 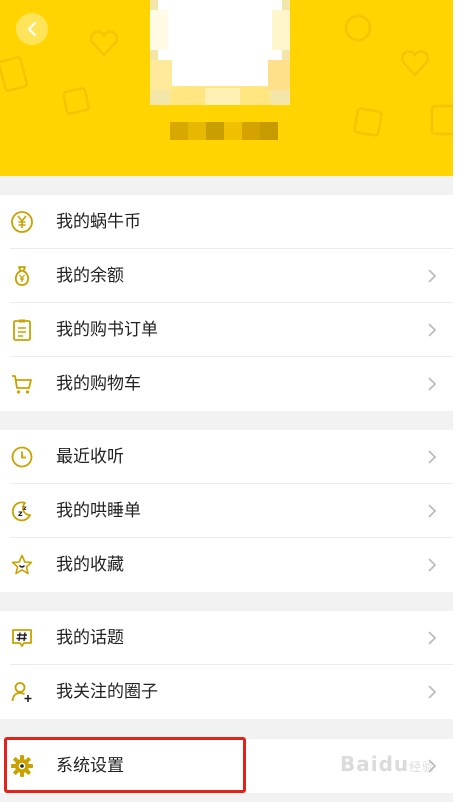 What do you see at coordinates (98, 511) in the screenshot?
I see `menu-item-label: 我的哄睡单` at bounding box center [98, 511].